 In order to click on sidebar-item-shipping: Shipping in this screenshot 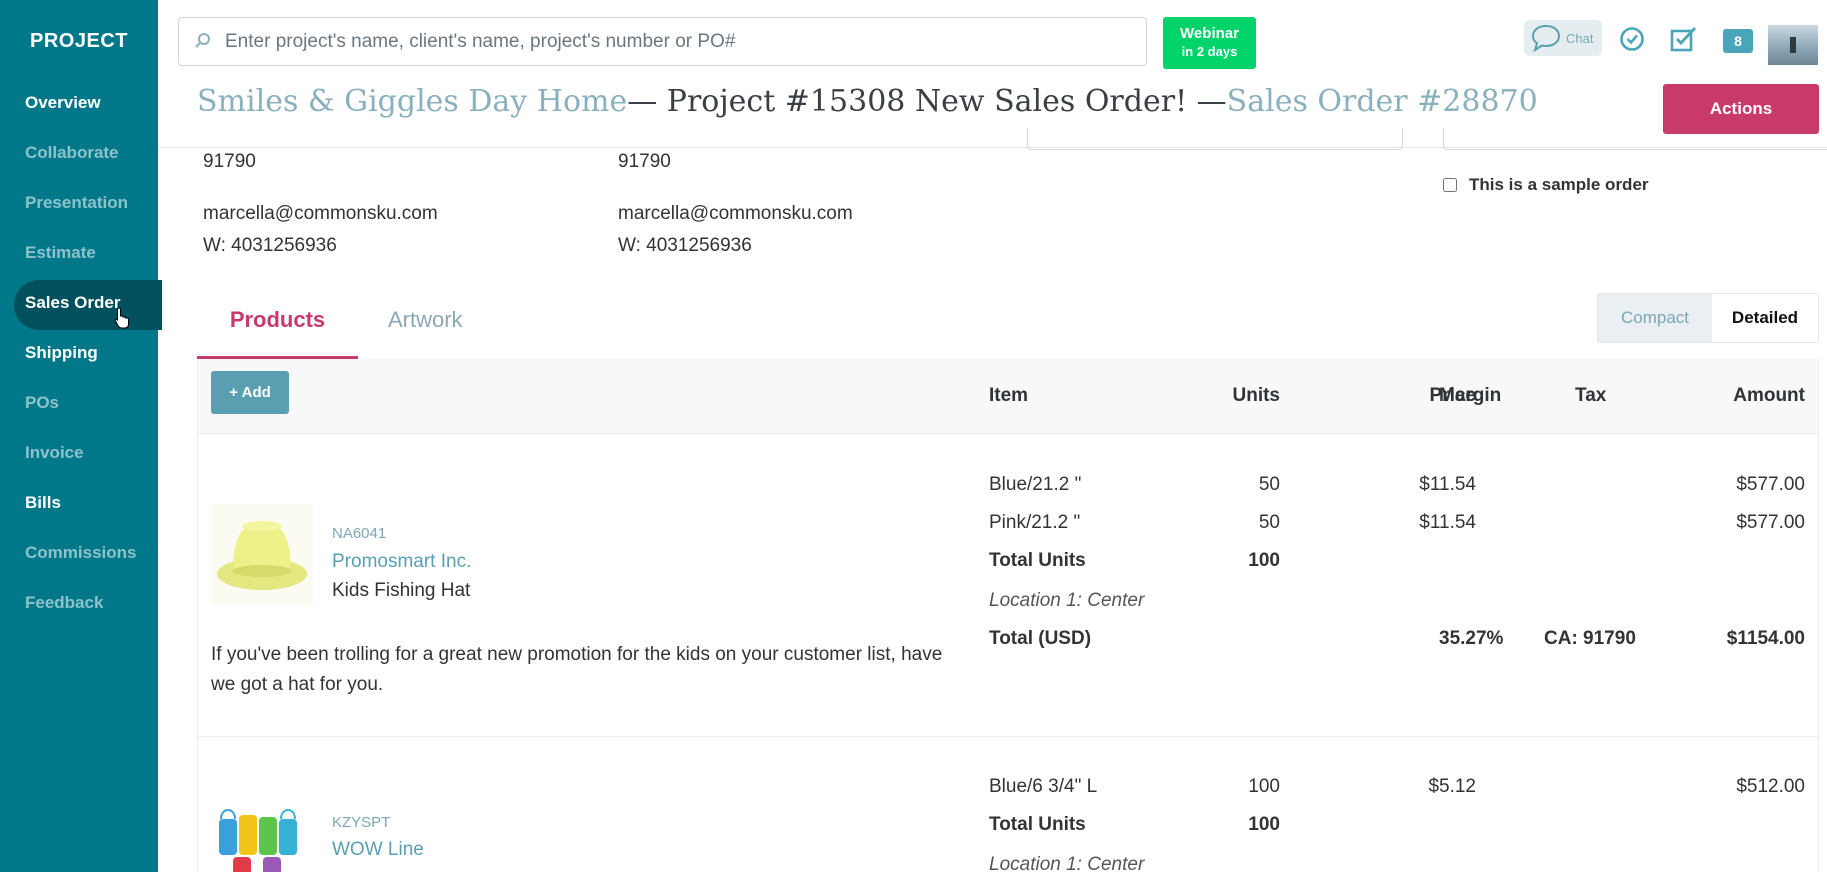, I will do `click(79, 355)`.